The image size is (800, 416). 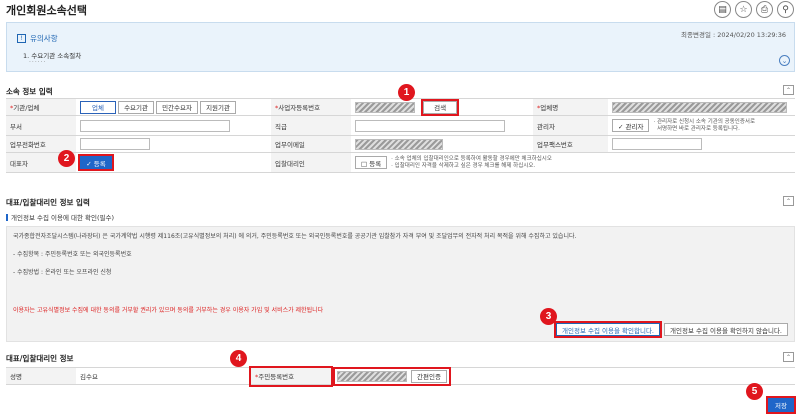 What do you see at coordinates (631, 125) in the screenshot?
I see `manager-checkbox: ✓ 관리자` at bounding box center [631, 125].